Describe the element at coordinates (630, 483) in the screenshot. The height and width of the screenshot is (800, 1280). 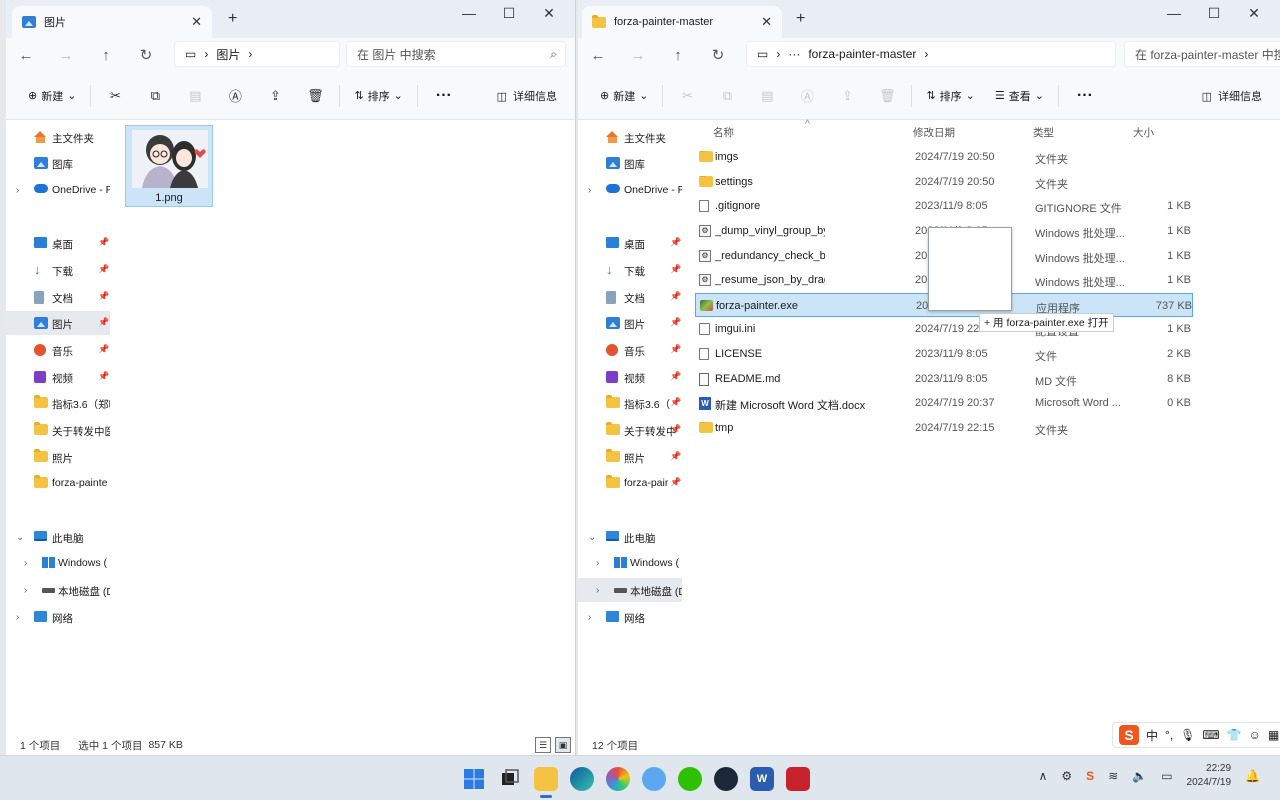
I see `sidebar-item-folder: forza-pair 📌` at that location.